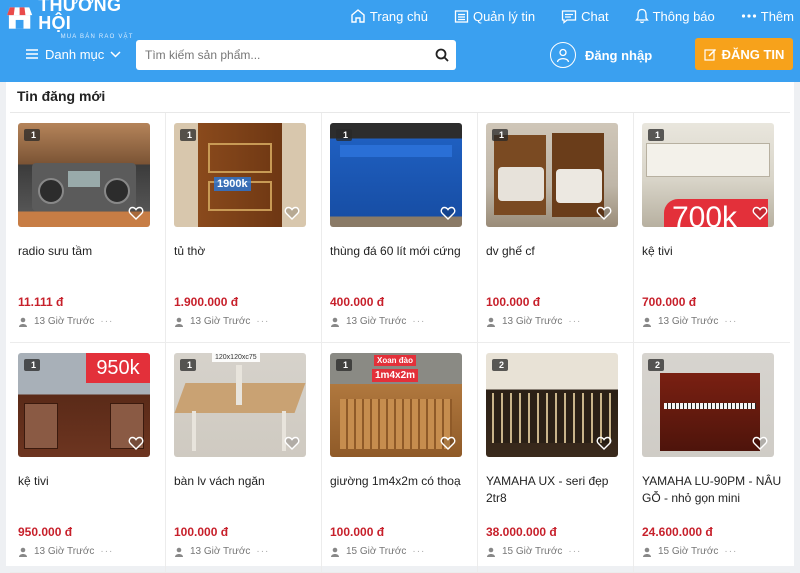 Image resolution: width=800 pixels, height=573 pixels. I want to click on chevron-down-icon, so click(115, 54).